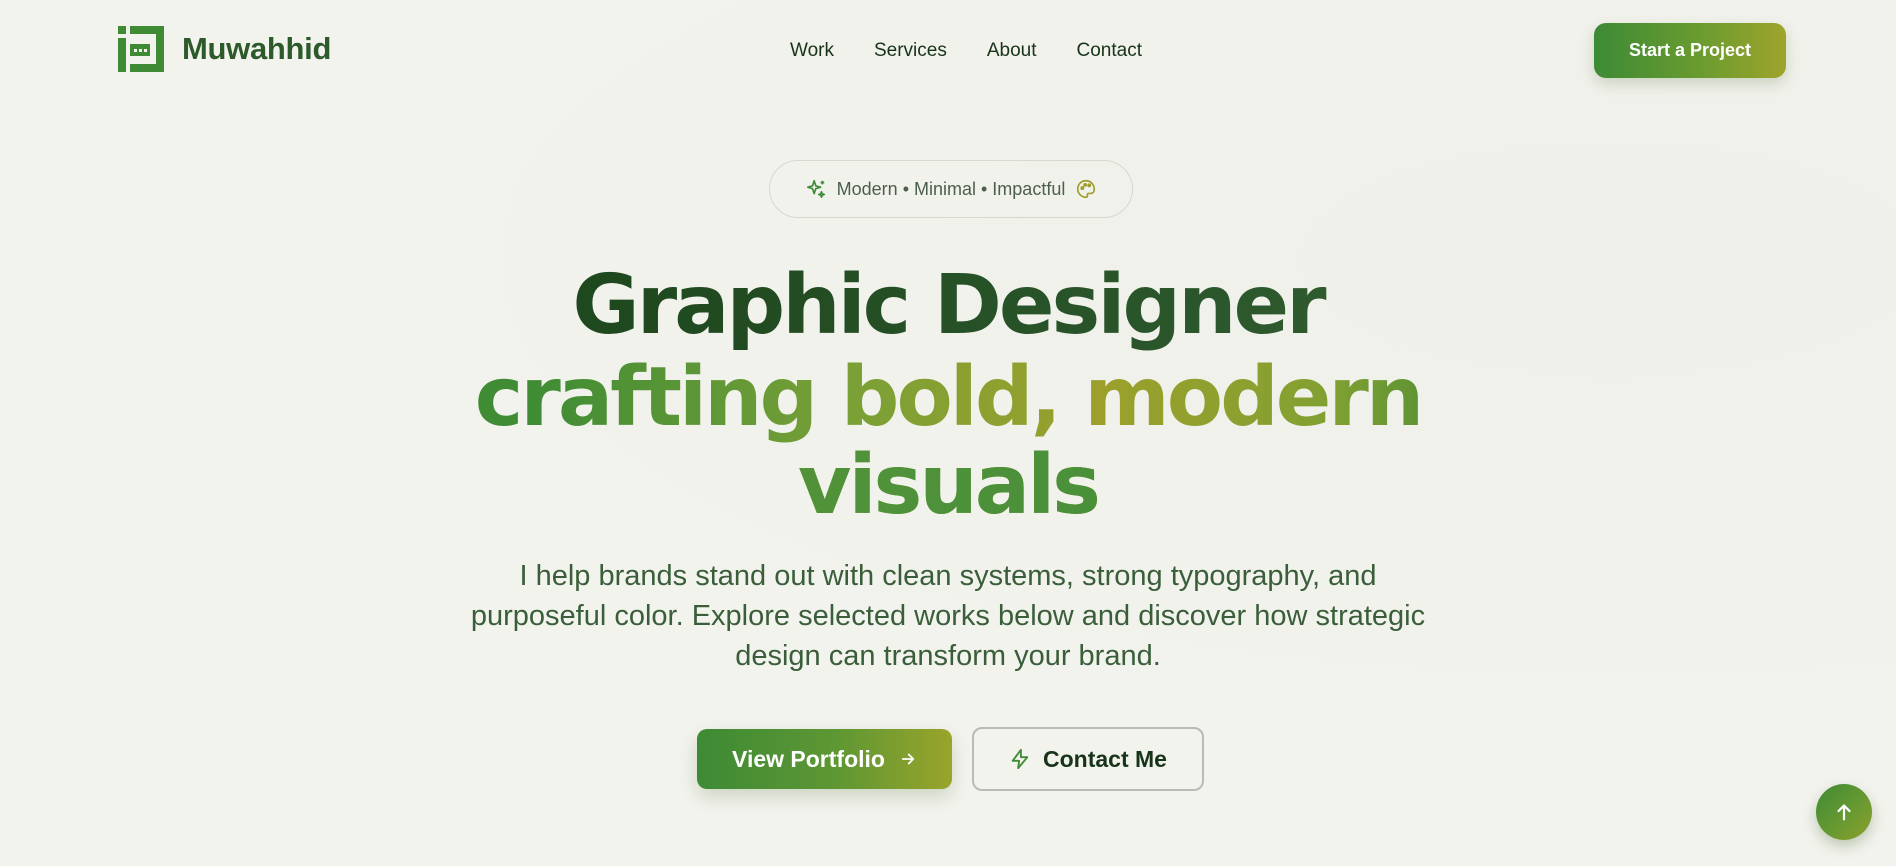 The image size is (1896, 866). I want to click on contact-me-button: Contact Me, so click(1088, 759).